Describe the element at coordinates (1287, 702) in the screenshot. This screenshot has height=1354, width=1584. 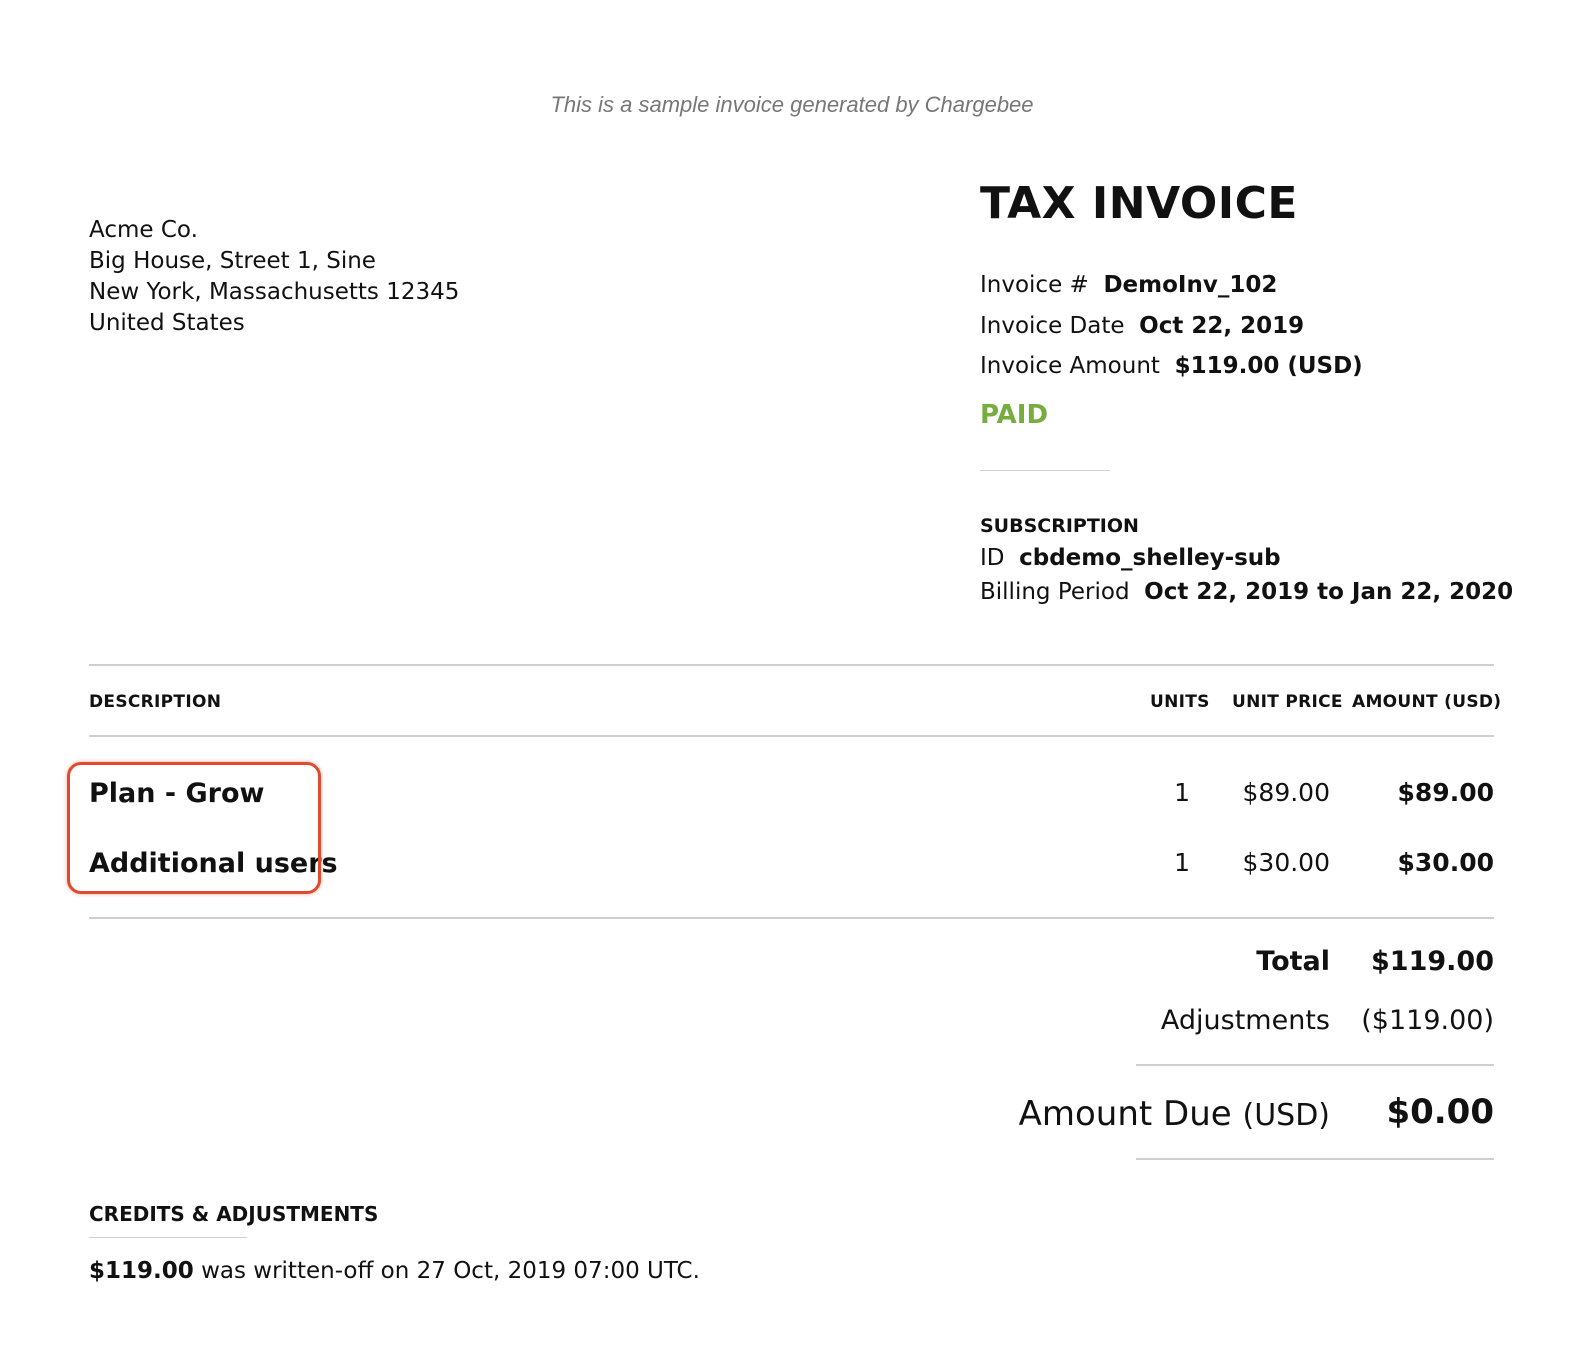
I see `column-header-unit-price: UNIT PRICE` at that location.